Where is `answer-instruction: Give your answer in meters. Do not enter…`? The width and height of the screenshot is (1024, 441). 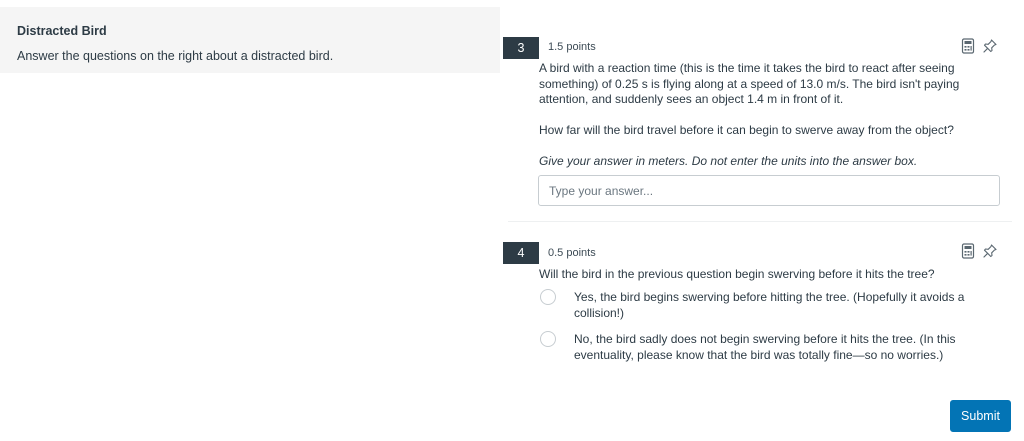
answer-instruction: Give your answer in meters. Do not enter… is located at coordinates (728, 161).